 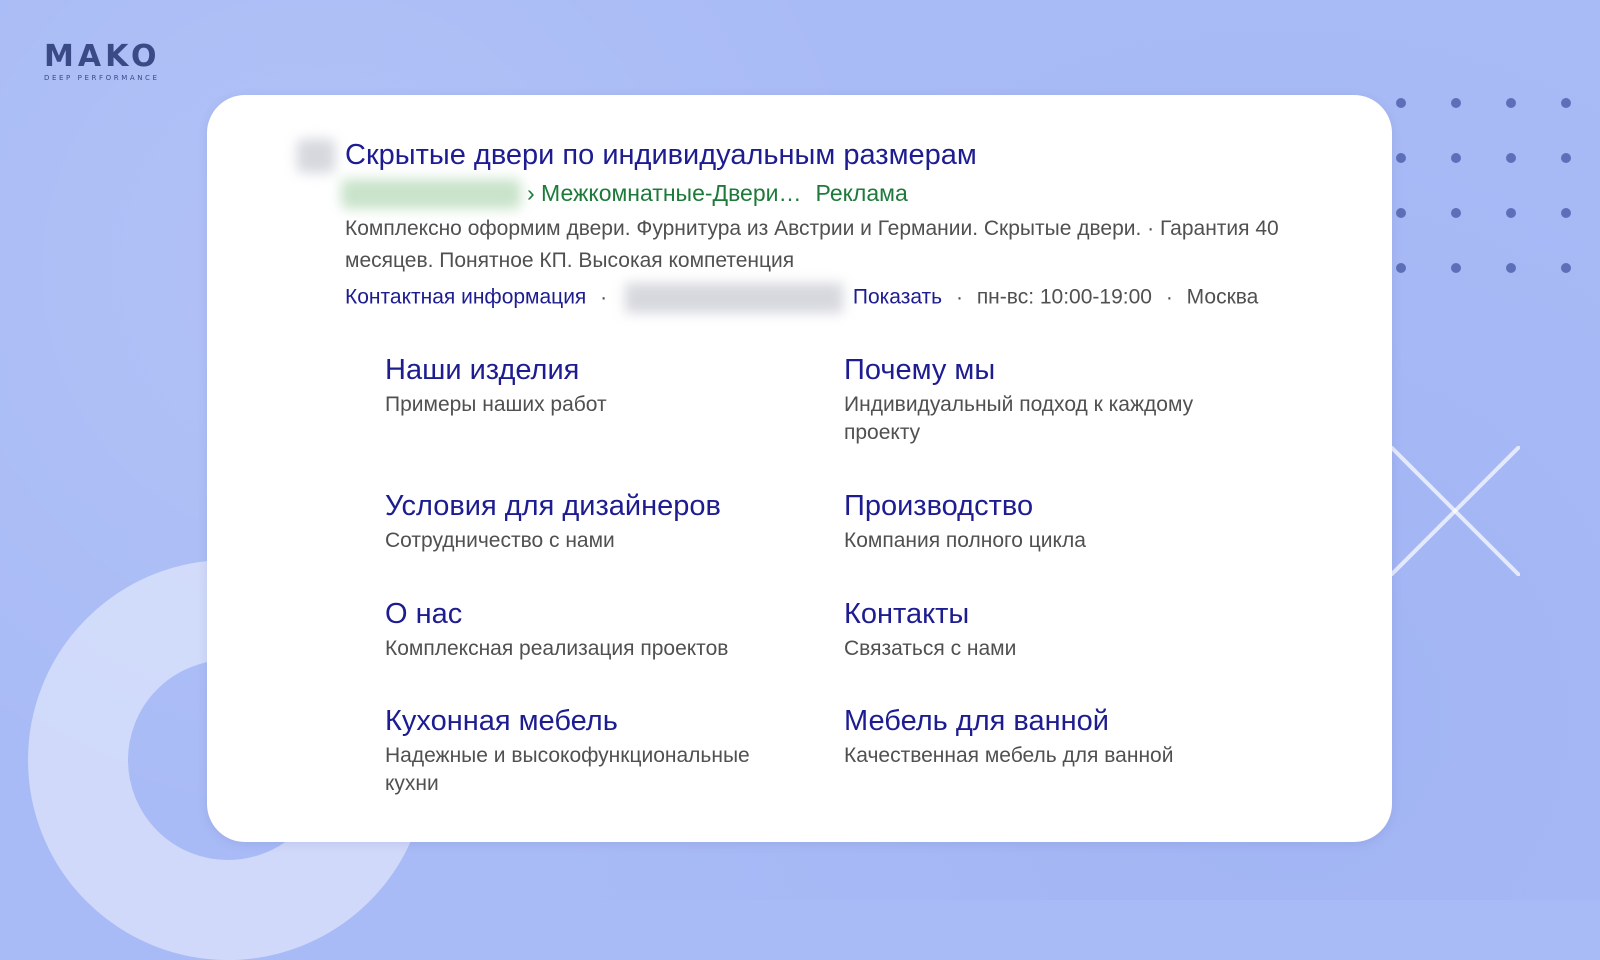 What do you see at coordinates (1222, 297) in the screenshot?
I see `city: Москва` at bounding box center [1222, 297].